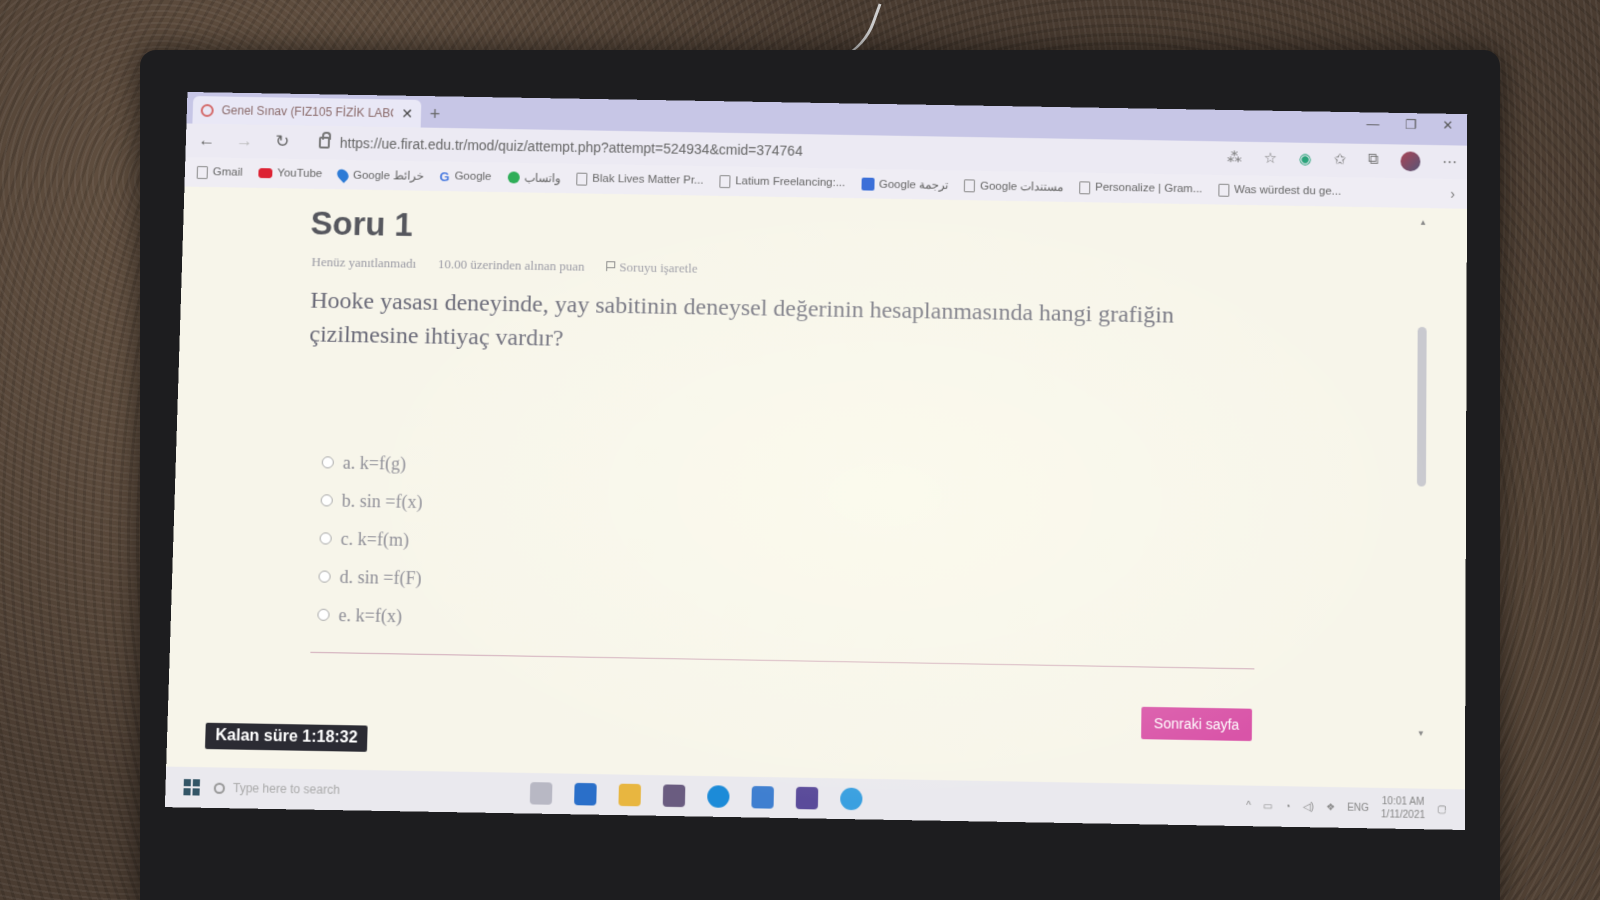 This screenshot has height=900, width=1600. Describe the element at coordinates (1358, 808) in the screenshot. I see `language-indicator: ENG` at that location.